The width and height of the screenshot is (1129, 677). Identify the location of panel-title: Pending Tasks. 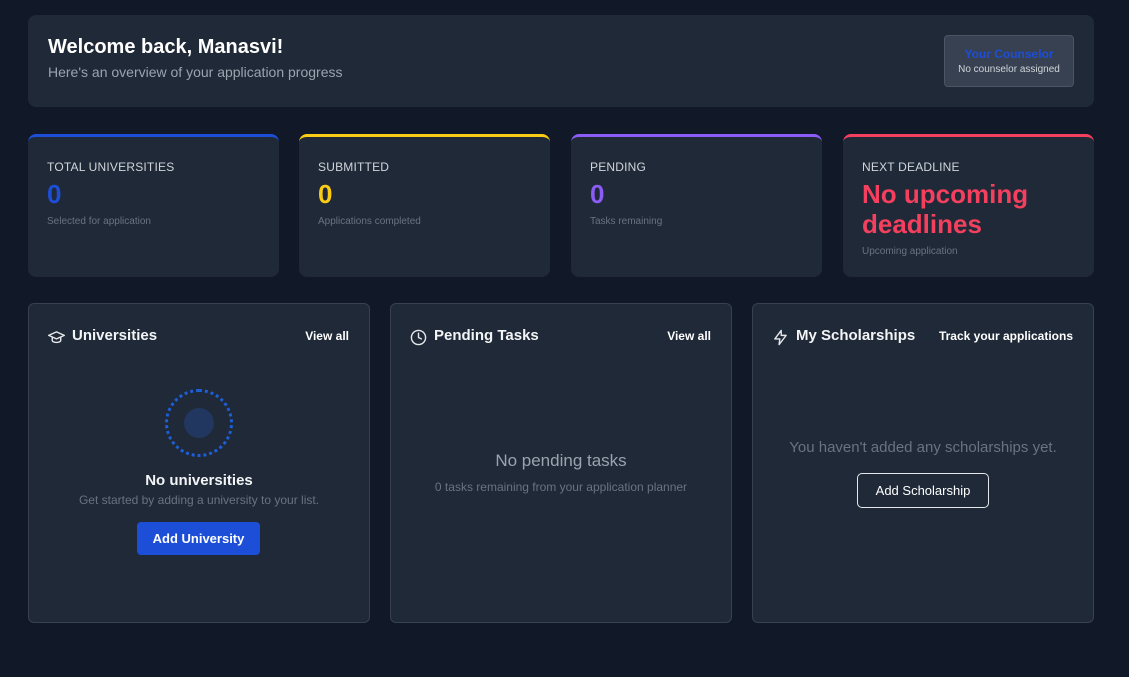
(486, 335).